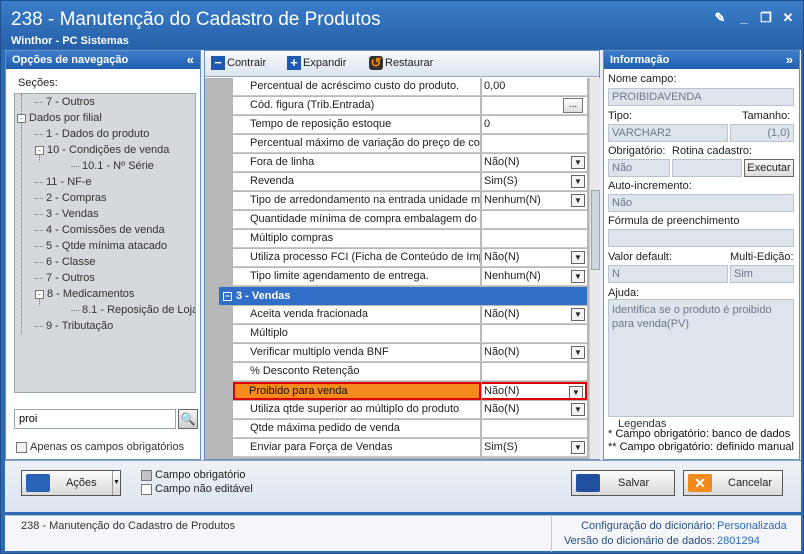  What do you see at coordinates (769, 168) in the screenshot?
I see `execute-button: Executar` at bounding box center [769, 168].